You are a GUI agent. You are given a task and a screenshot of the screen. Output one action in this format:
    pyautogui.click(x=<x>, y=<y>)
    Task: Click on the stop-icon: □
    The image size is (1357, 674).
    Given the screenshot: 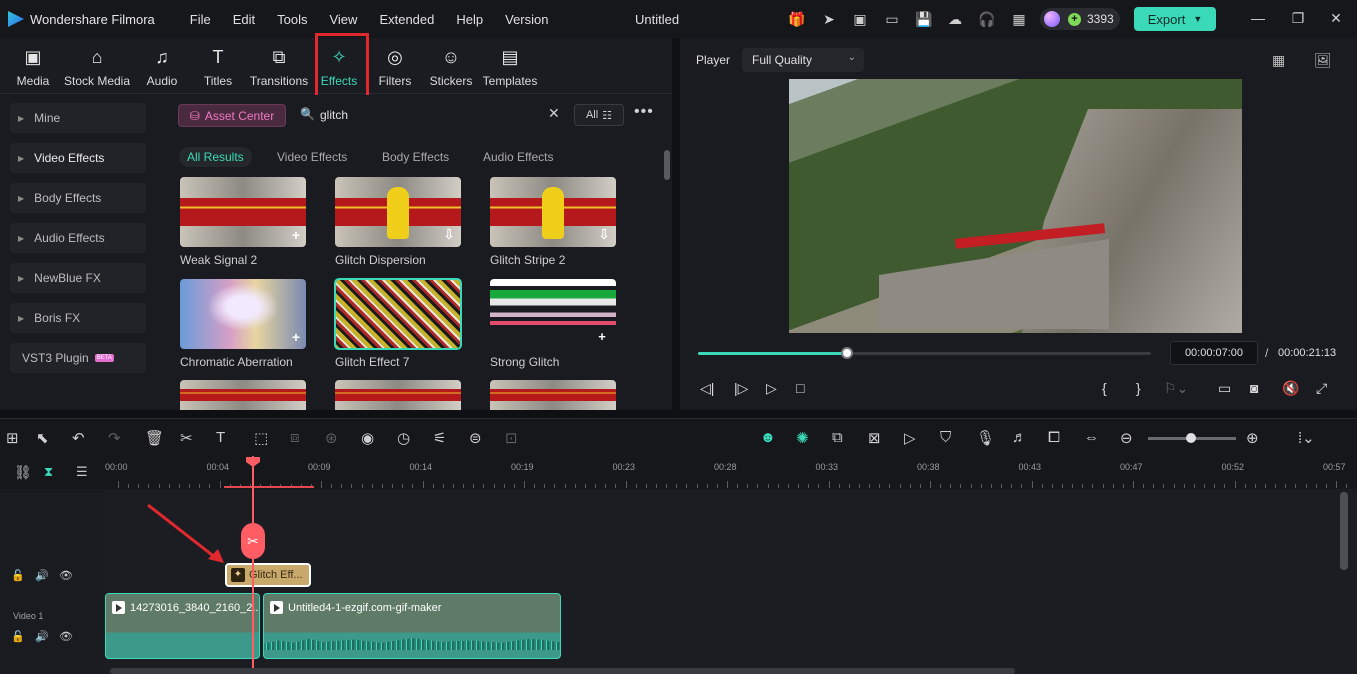 What is the action you would take?
    pyautogui.click(x=800, y=388)
    